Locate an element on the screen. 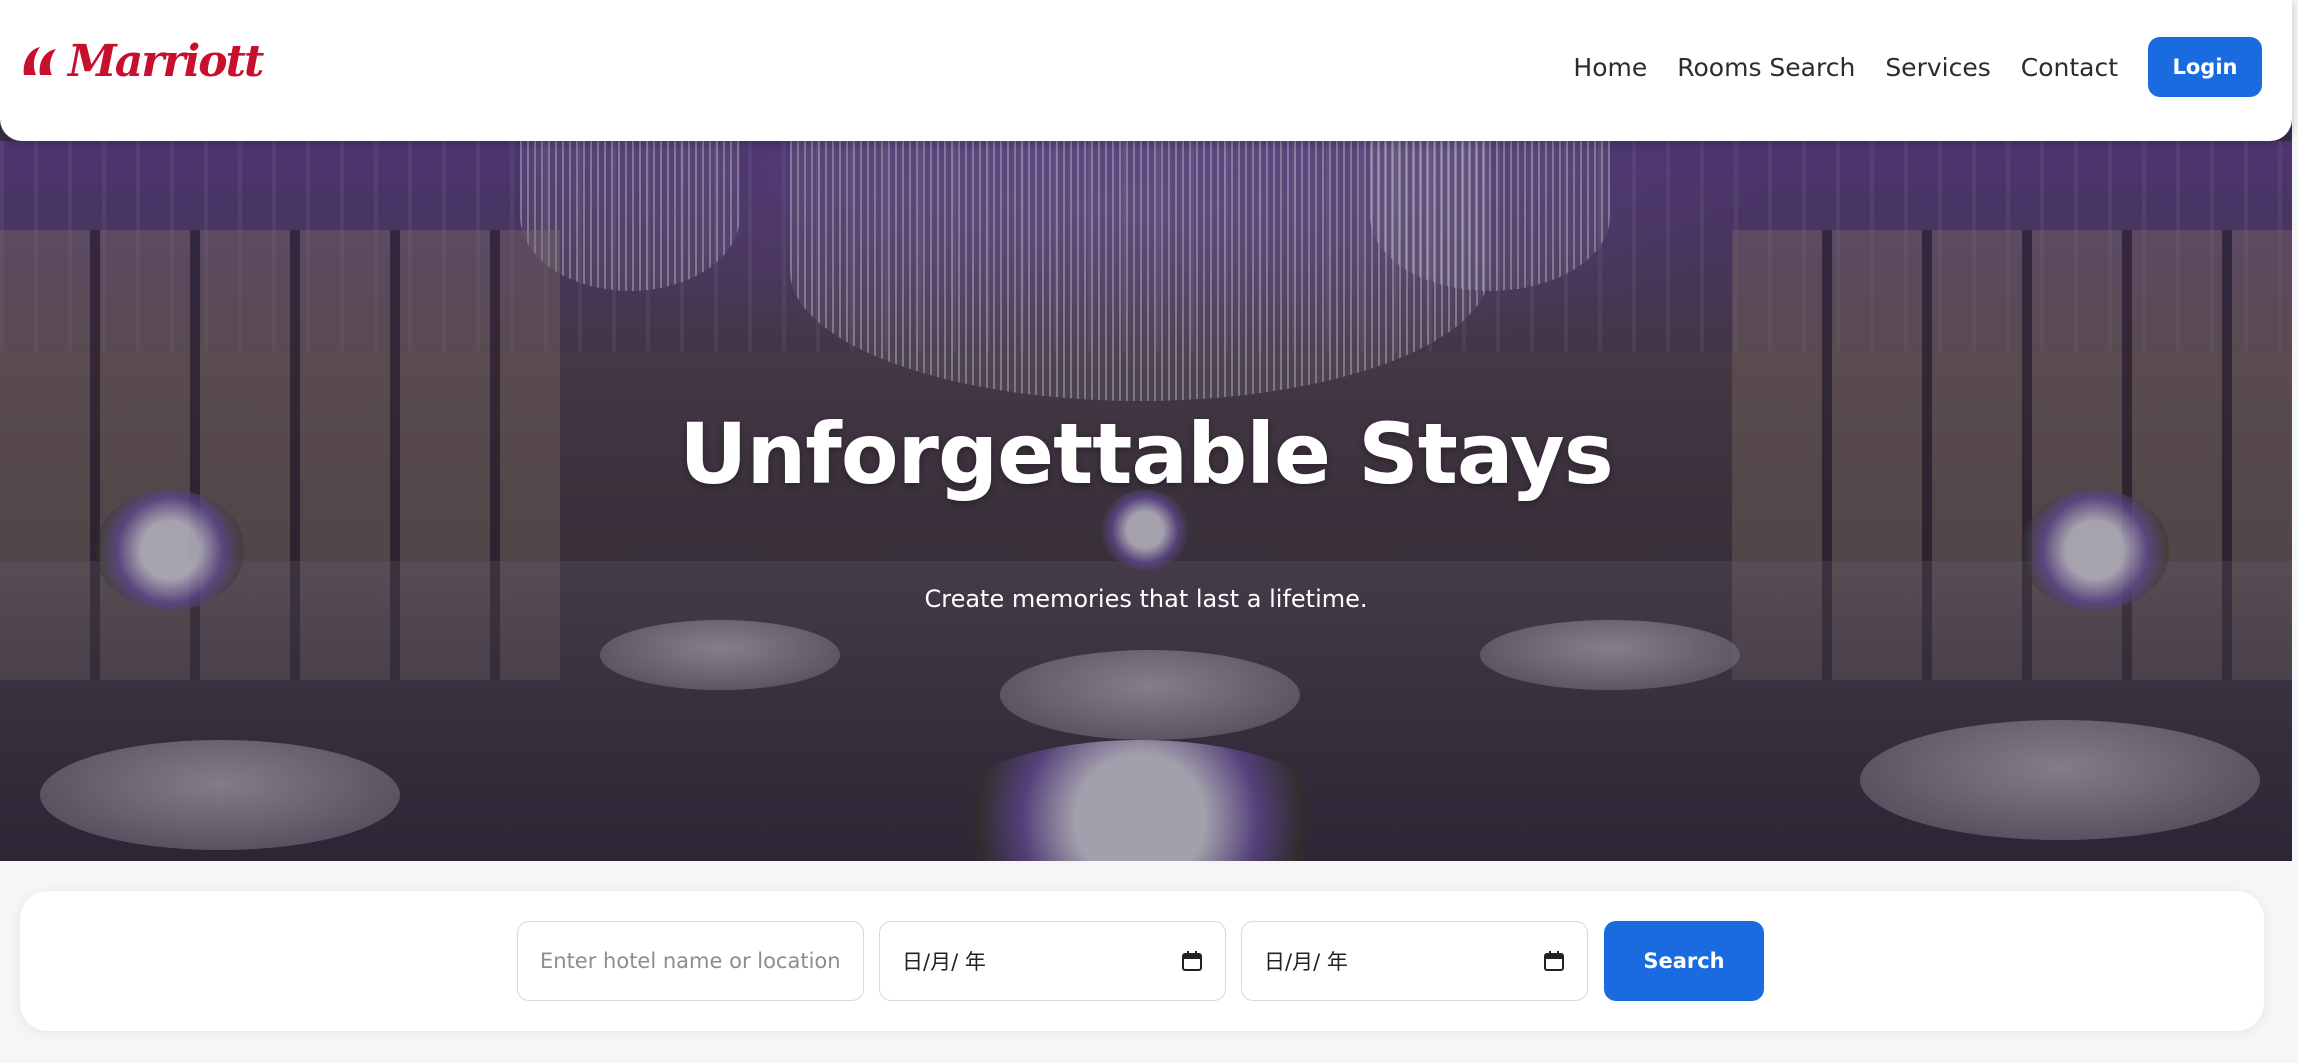 This screenshot has width=2298, height=1063. search-button: Search is located at coordinates (1684, 961).